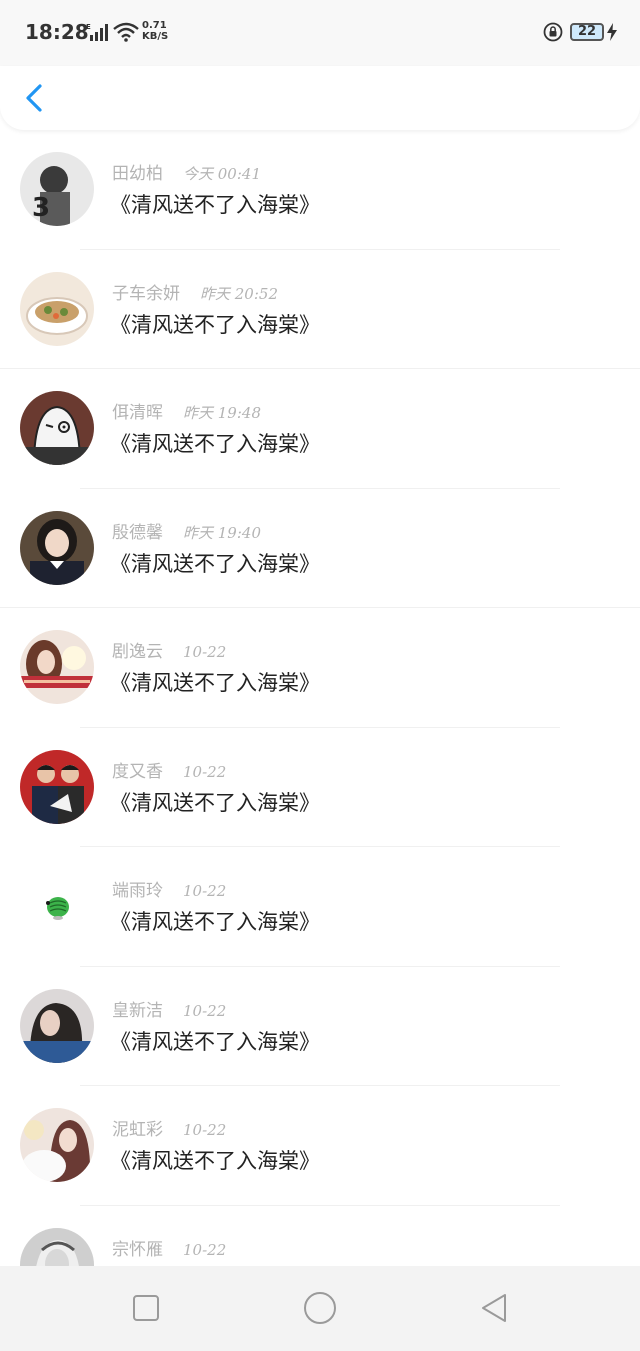 The image size is (640, 1351). What do you see at coordinates (169, 1247) in the screenshot?
I see `list-item-meta: 宗怀雁 10-22` at bounding box center [169, 1247].